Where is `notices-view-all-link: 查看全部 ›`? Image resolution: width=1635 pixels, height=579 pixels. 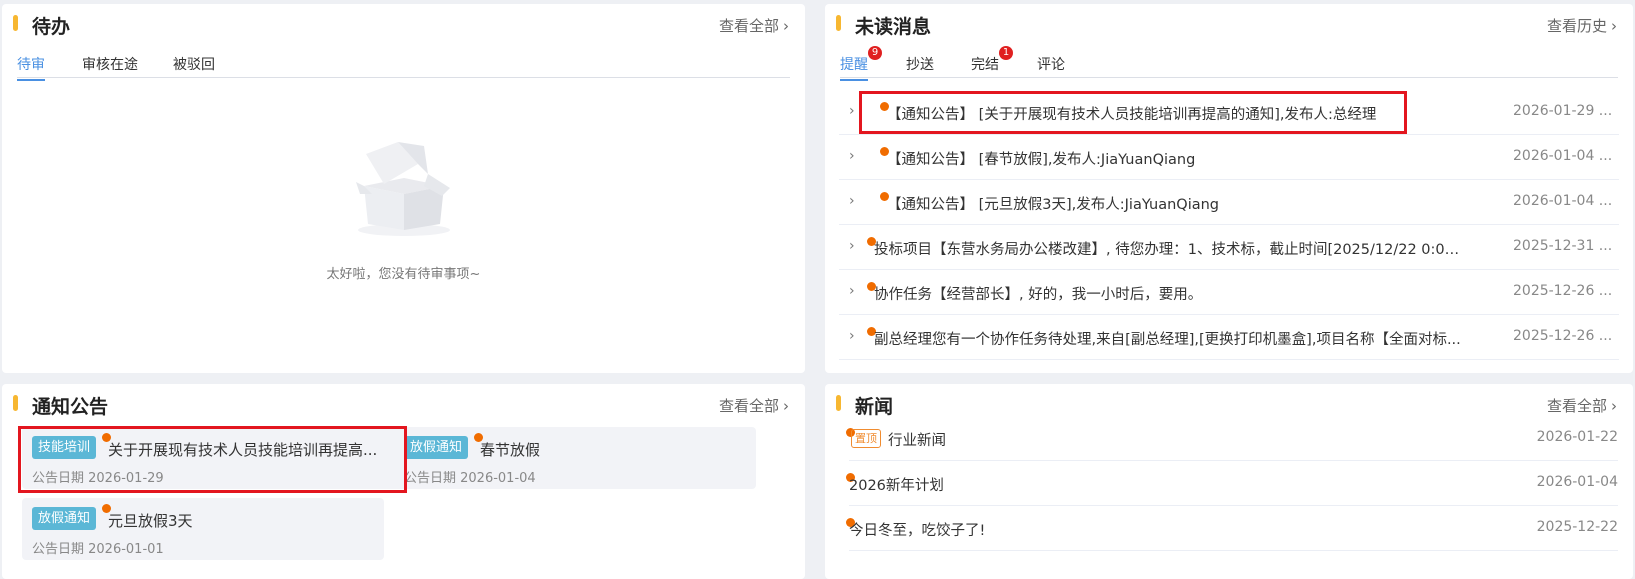
notices-view-all-link: 查看全部 › is located at coordinates (754, 405).